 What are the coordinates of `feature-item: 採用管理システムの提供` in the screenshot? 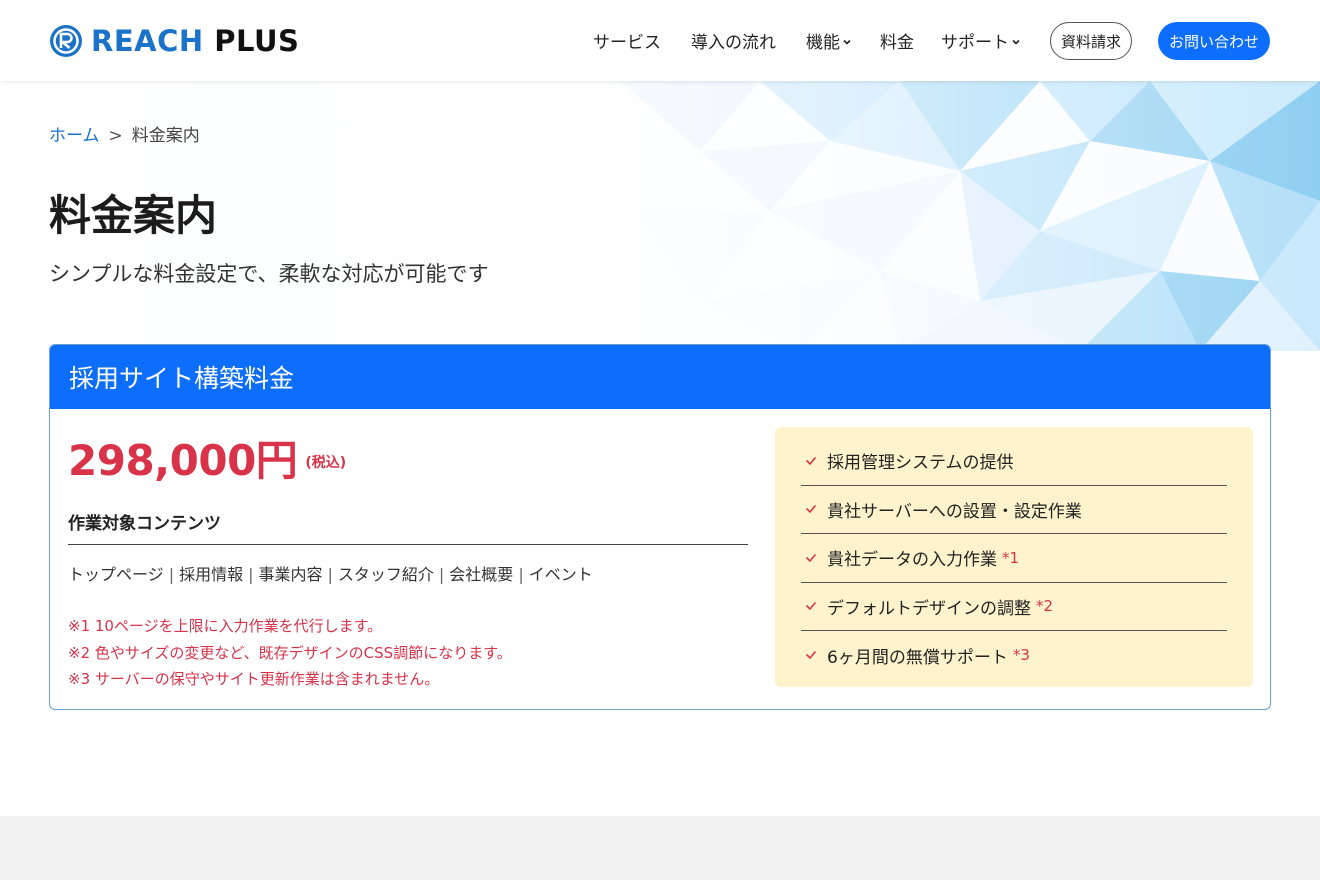 It's located at (1014, 461).